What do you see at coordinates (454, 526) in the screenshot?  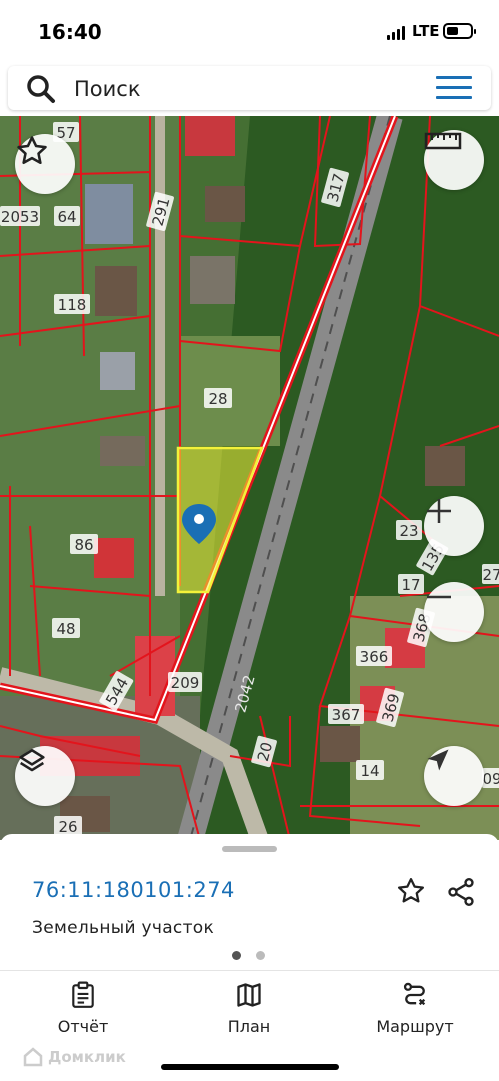 I see `zoom-in-button` at bounding box center [454, 526].